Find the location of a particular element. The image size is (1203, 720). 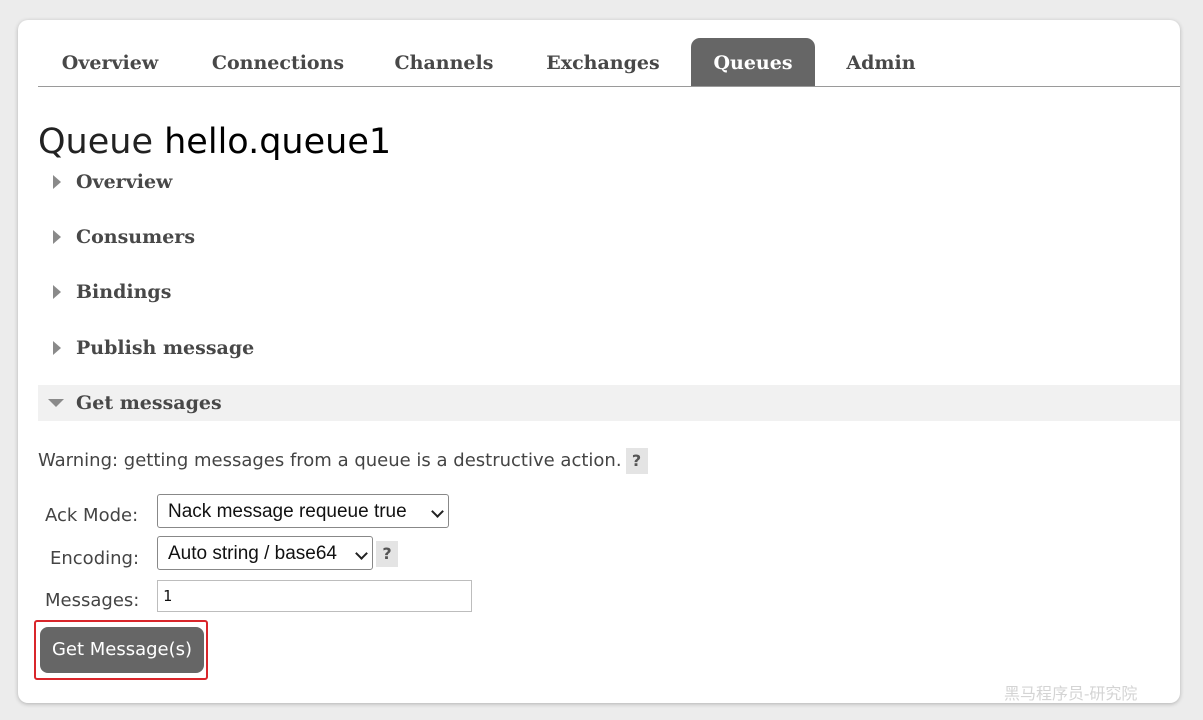

tab-exchanges: Exchanges is located at coordinates (603, 62).